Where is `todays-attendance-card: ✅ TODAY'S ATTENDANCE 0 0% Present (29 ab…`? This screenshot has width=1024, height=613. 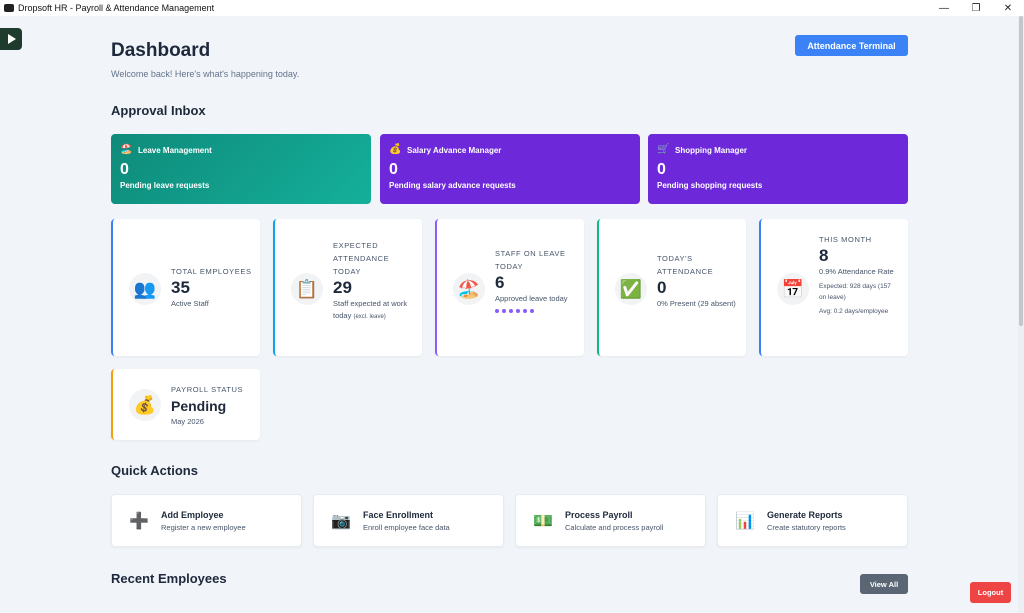
todays-attendance-card: ✅ TODAY'S ATTENDANCE 0 0% Present (29 ab… is located at coordinates (671, 287).